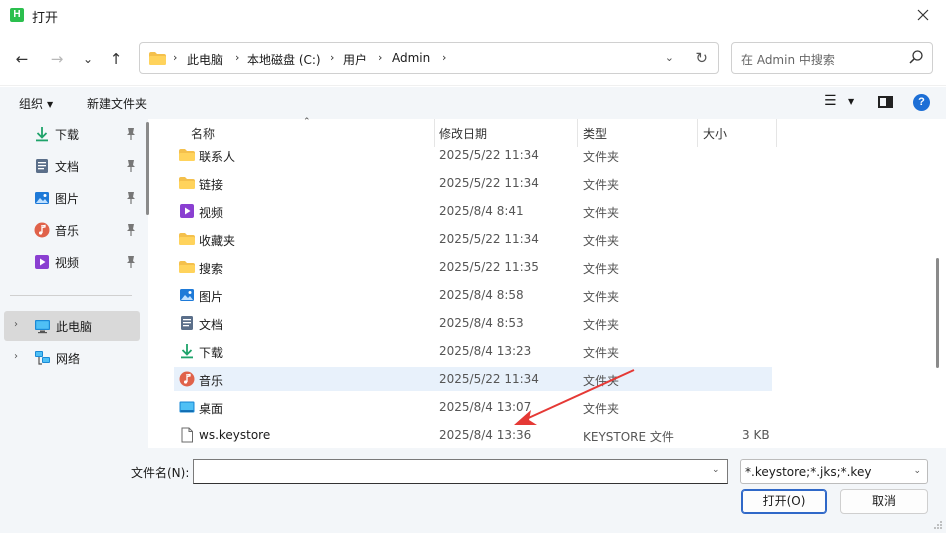  I want to click on resize-grip-icon, so click(938, 525).